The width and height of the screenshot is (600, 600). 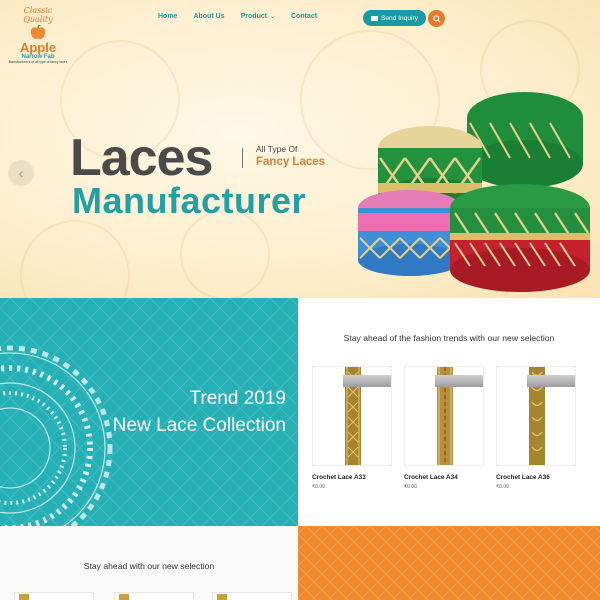 I want to click on logo-tagline: Manufacturers of all type of fancy laces, so click(x=38, y=62).